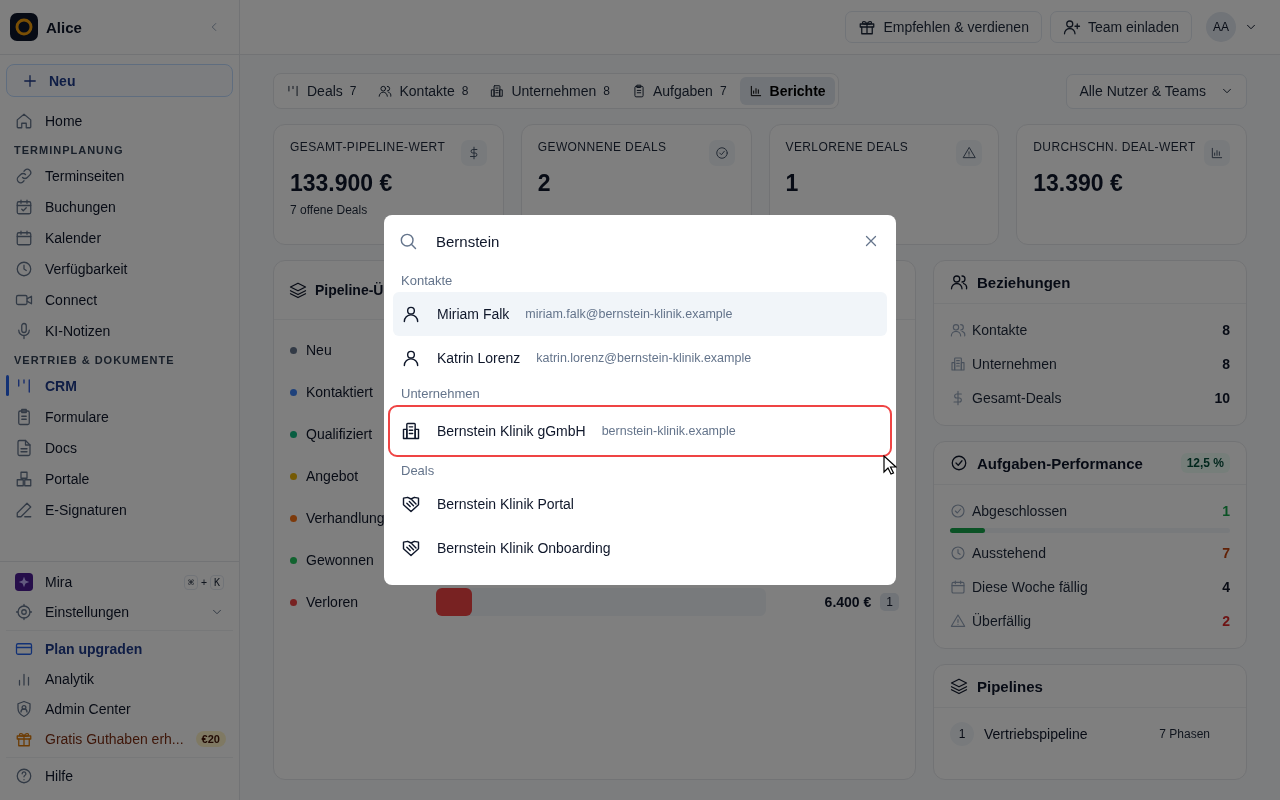 This screenshot has width=1280, height=800. I want to click on tab: Unternehmen 8, so click(550, 91).